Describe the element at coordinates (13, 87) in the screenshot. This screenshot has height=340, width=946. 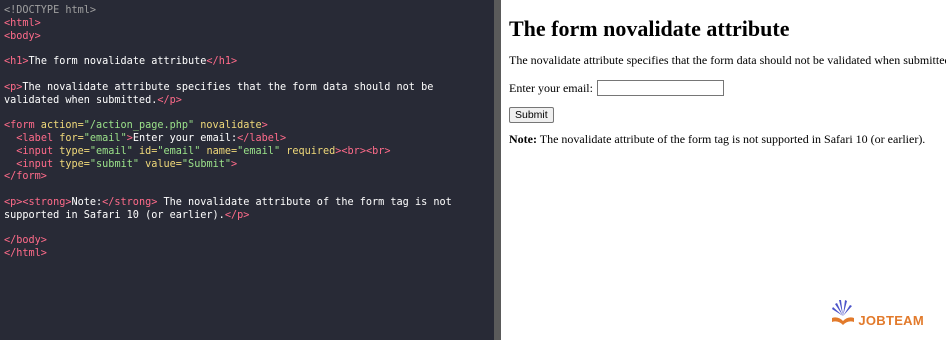
I see `p1-open-token: <p>` at that location.